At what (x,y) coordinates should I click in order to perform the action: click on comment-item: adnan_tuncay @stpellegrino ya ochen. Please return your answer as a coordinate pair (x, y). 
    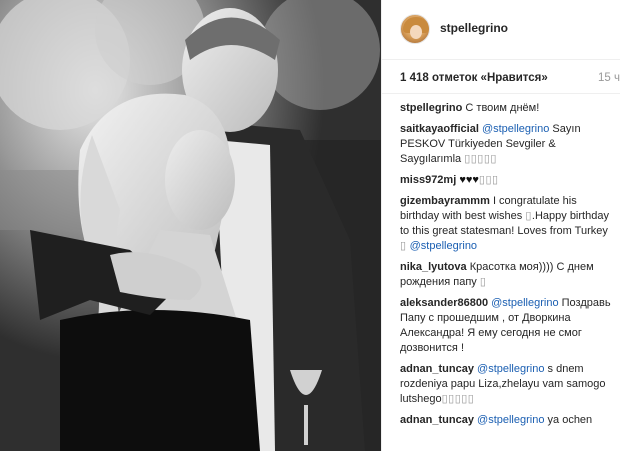
    Looking at the image, I should click on (507, 420).